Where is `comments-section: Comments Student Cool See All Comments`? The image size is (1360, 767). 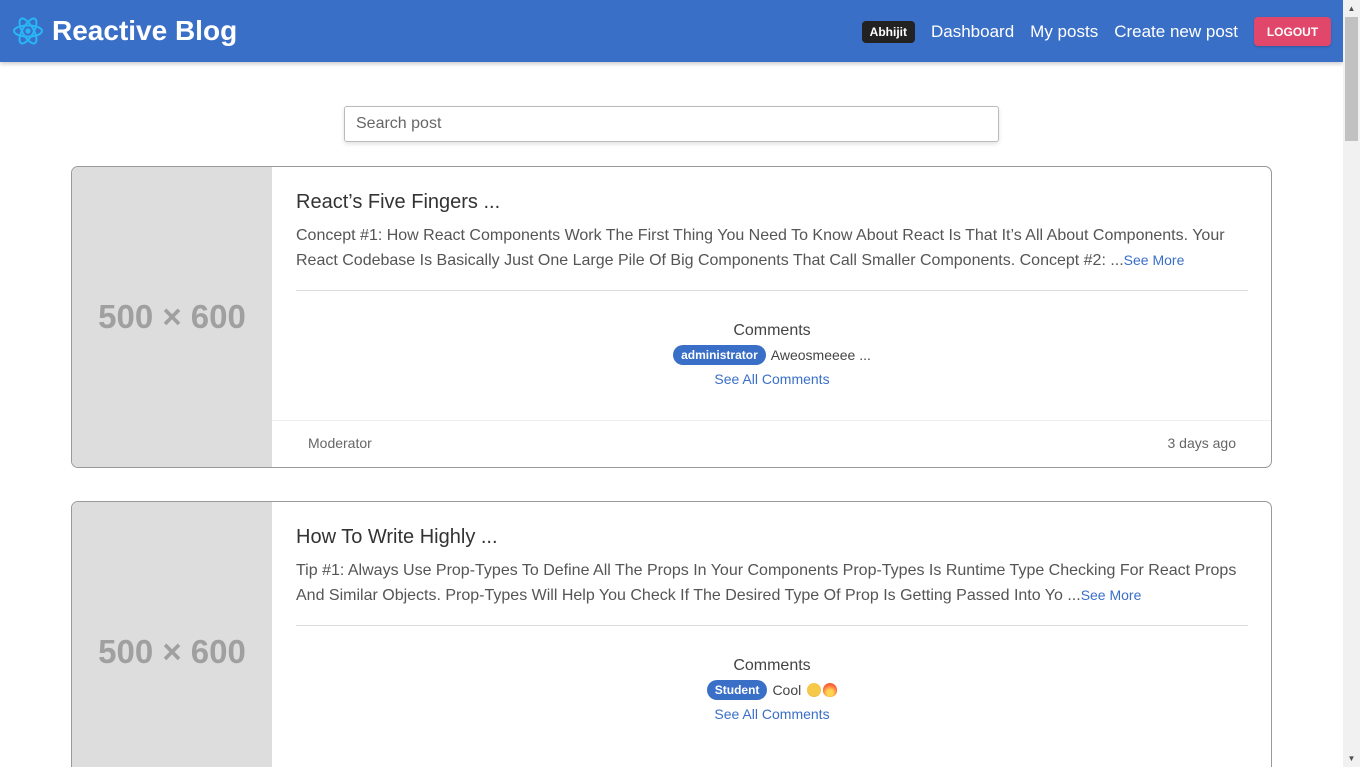 comments-section: Comments Student Cool See All Comments is located at coordinates (772, 690).